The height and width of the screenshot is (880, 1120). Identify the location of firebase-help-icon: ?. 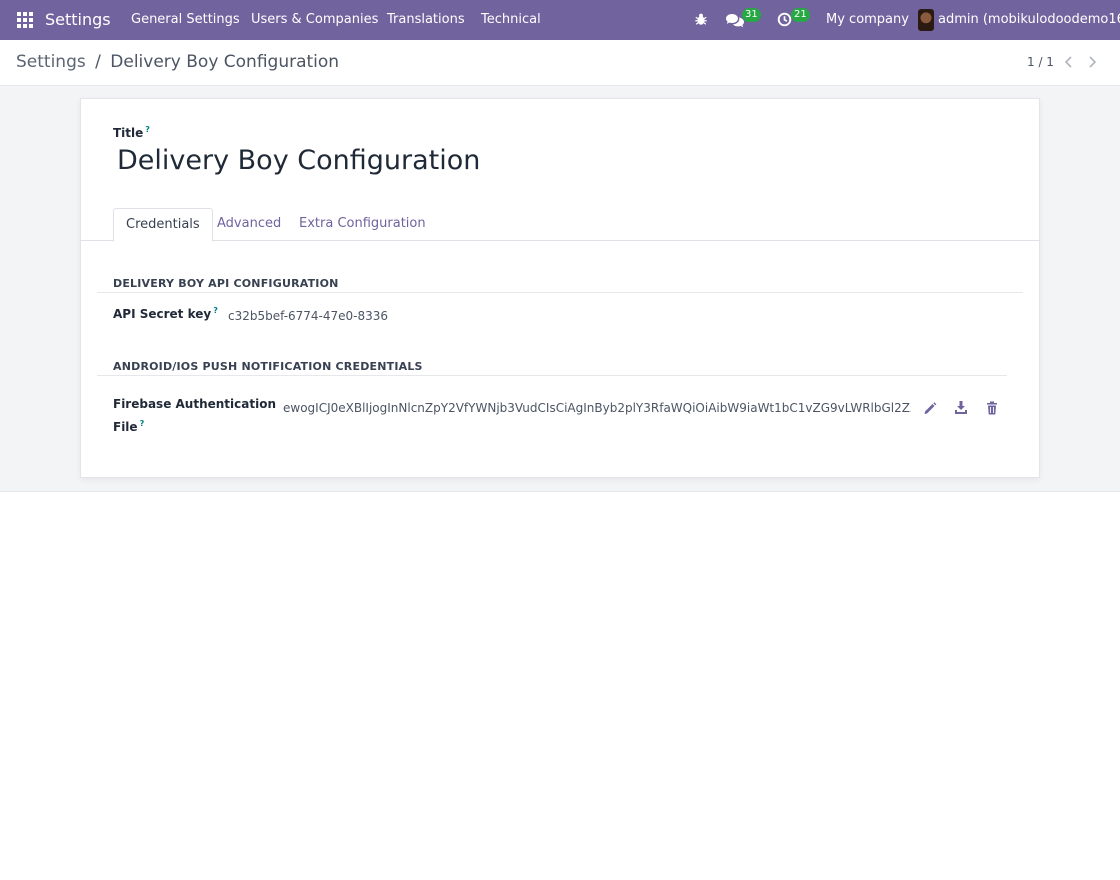
(142, 423).